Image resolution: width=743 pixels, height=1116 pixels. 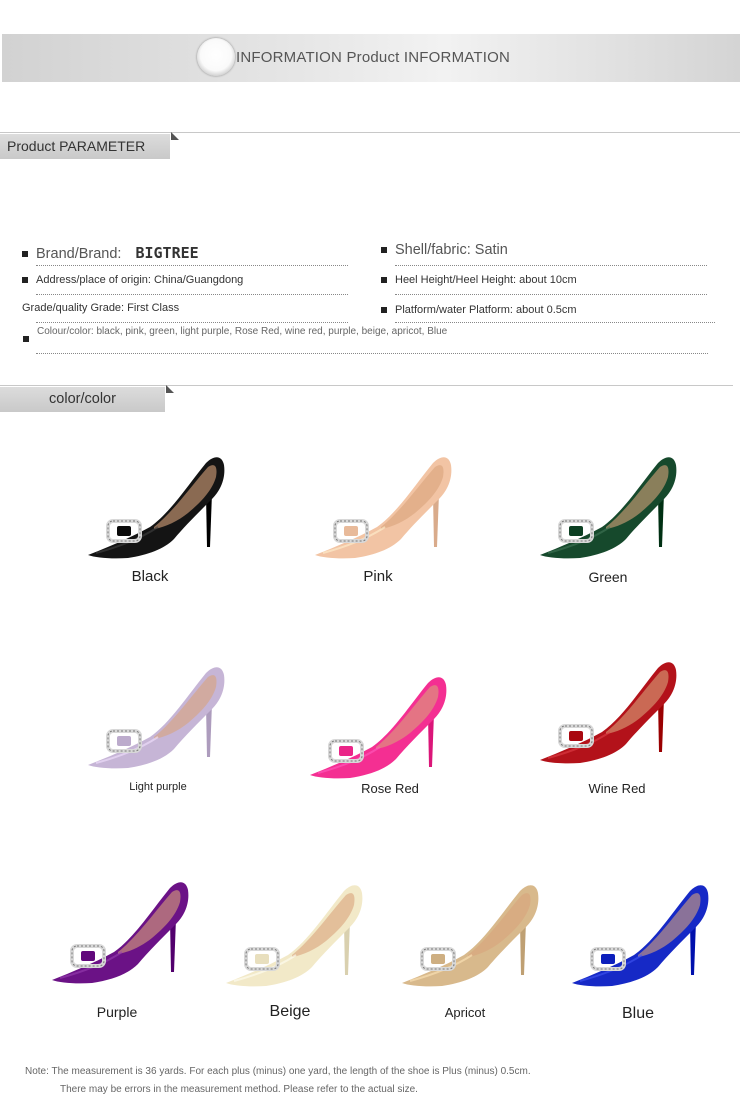 I want to click on shoe-image-wine-red, so click(x=608, y=713).